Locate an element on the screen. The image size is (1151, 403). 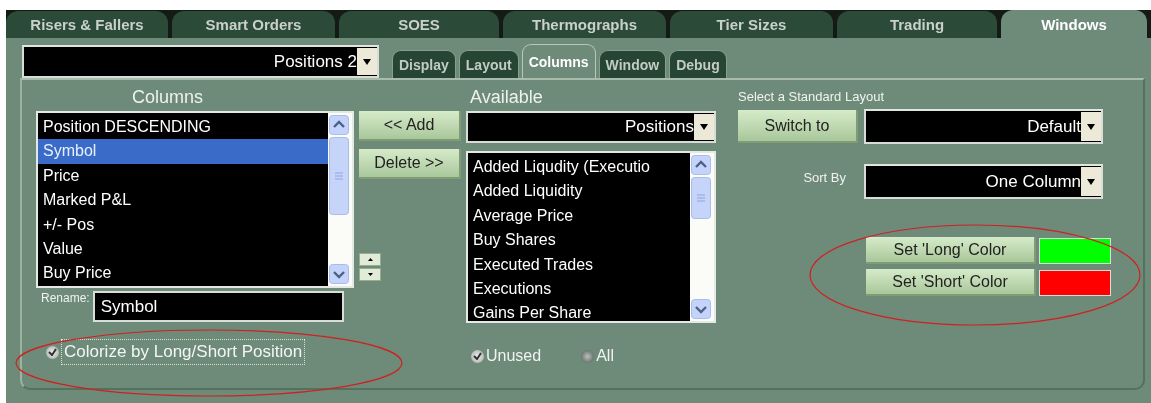
window-dropdown: Positions 2 is located at coordinates (200, 61).